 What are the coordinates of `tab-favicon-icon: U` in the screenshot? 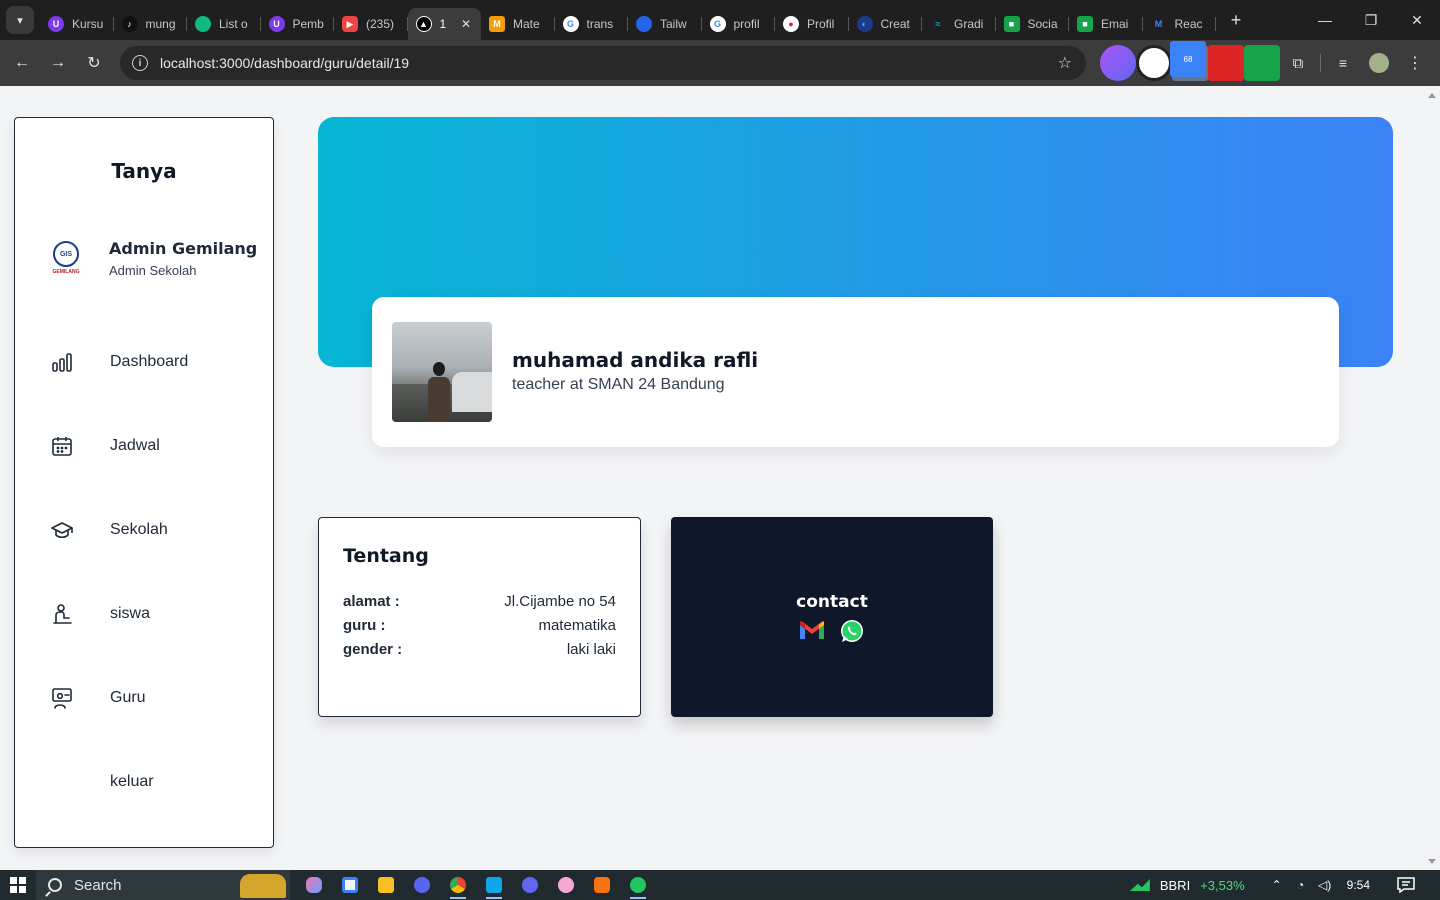 It's located at (56, 24).